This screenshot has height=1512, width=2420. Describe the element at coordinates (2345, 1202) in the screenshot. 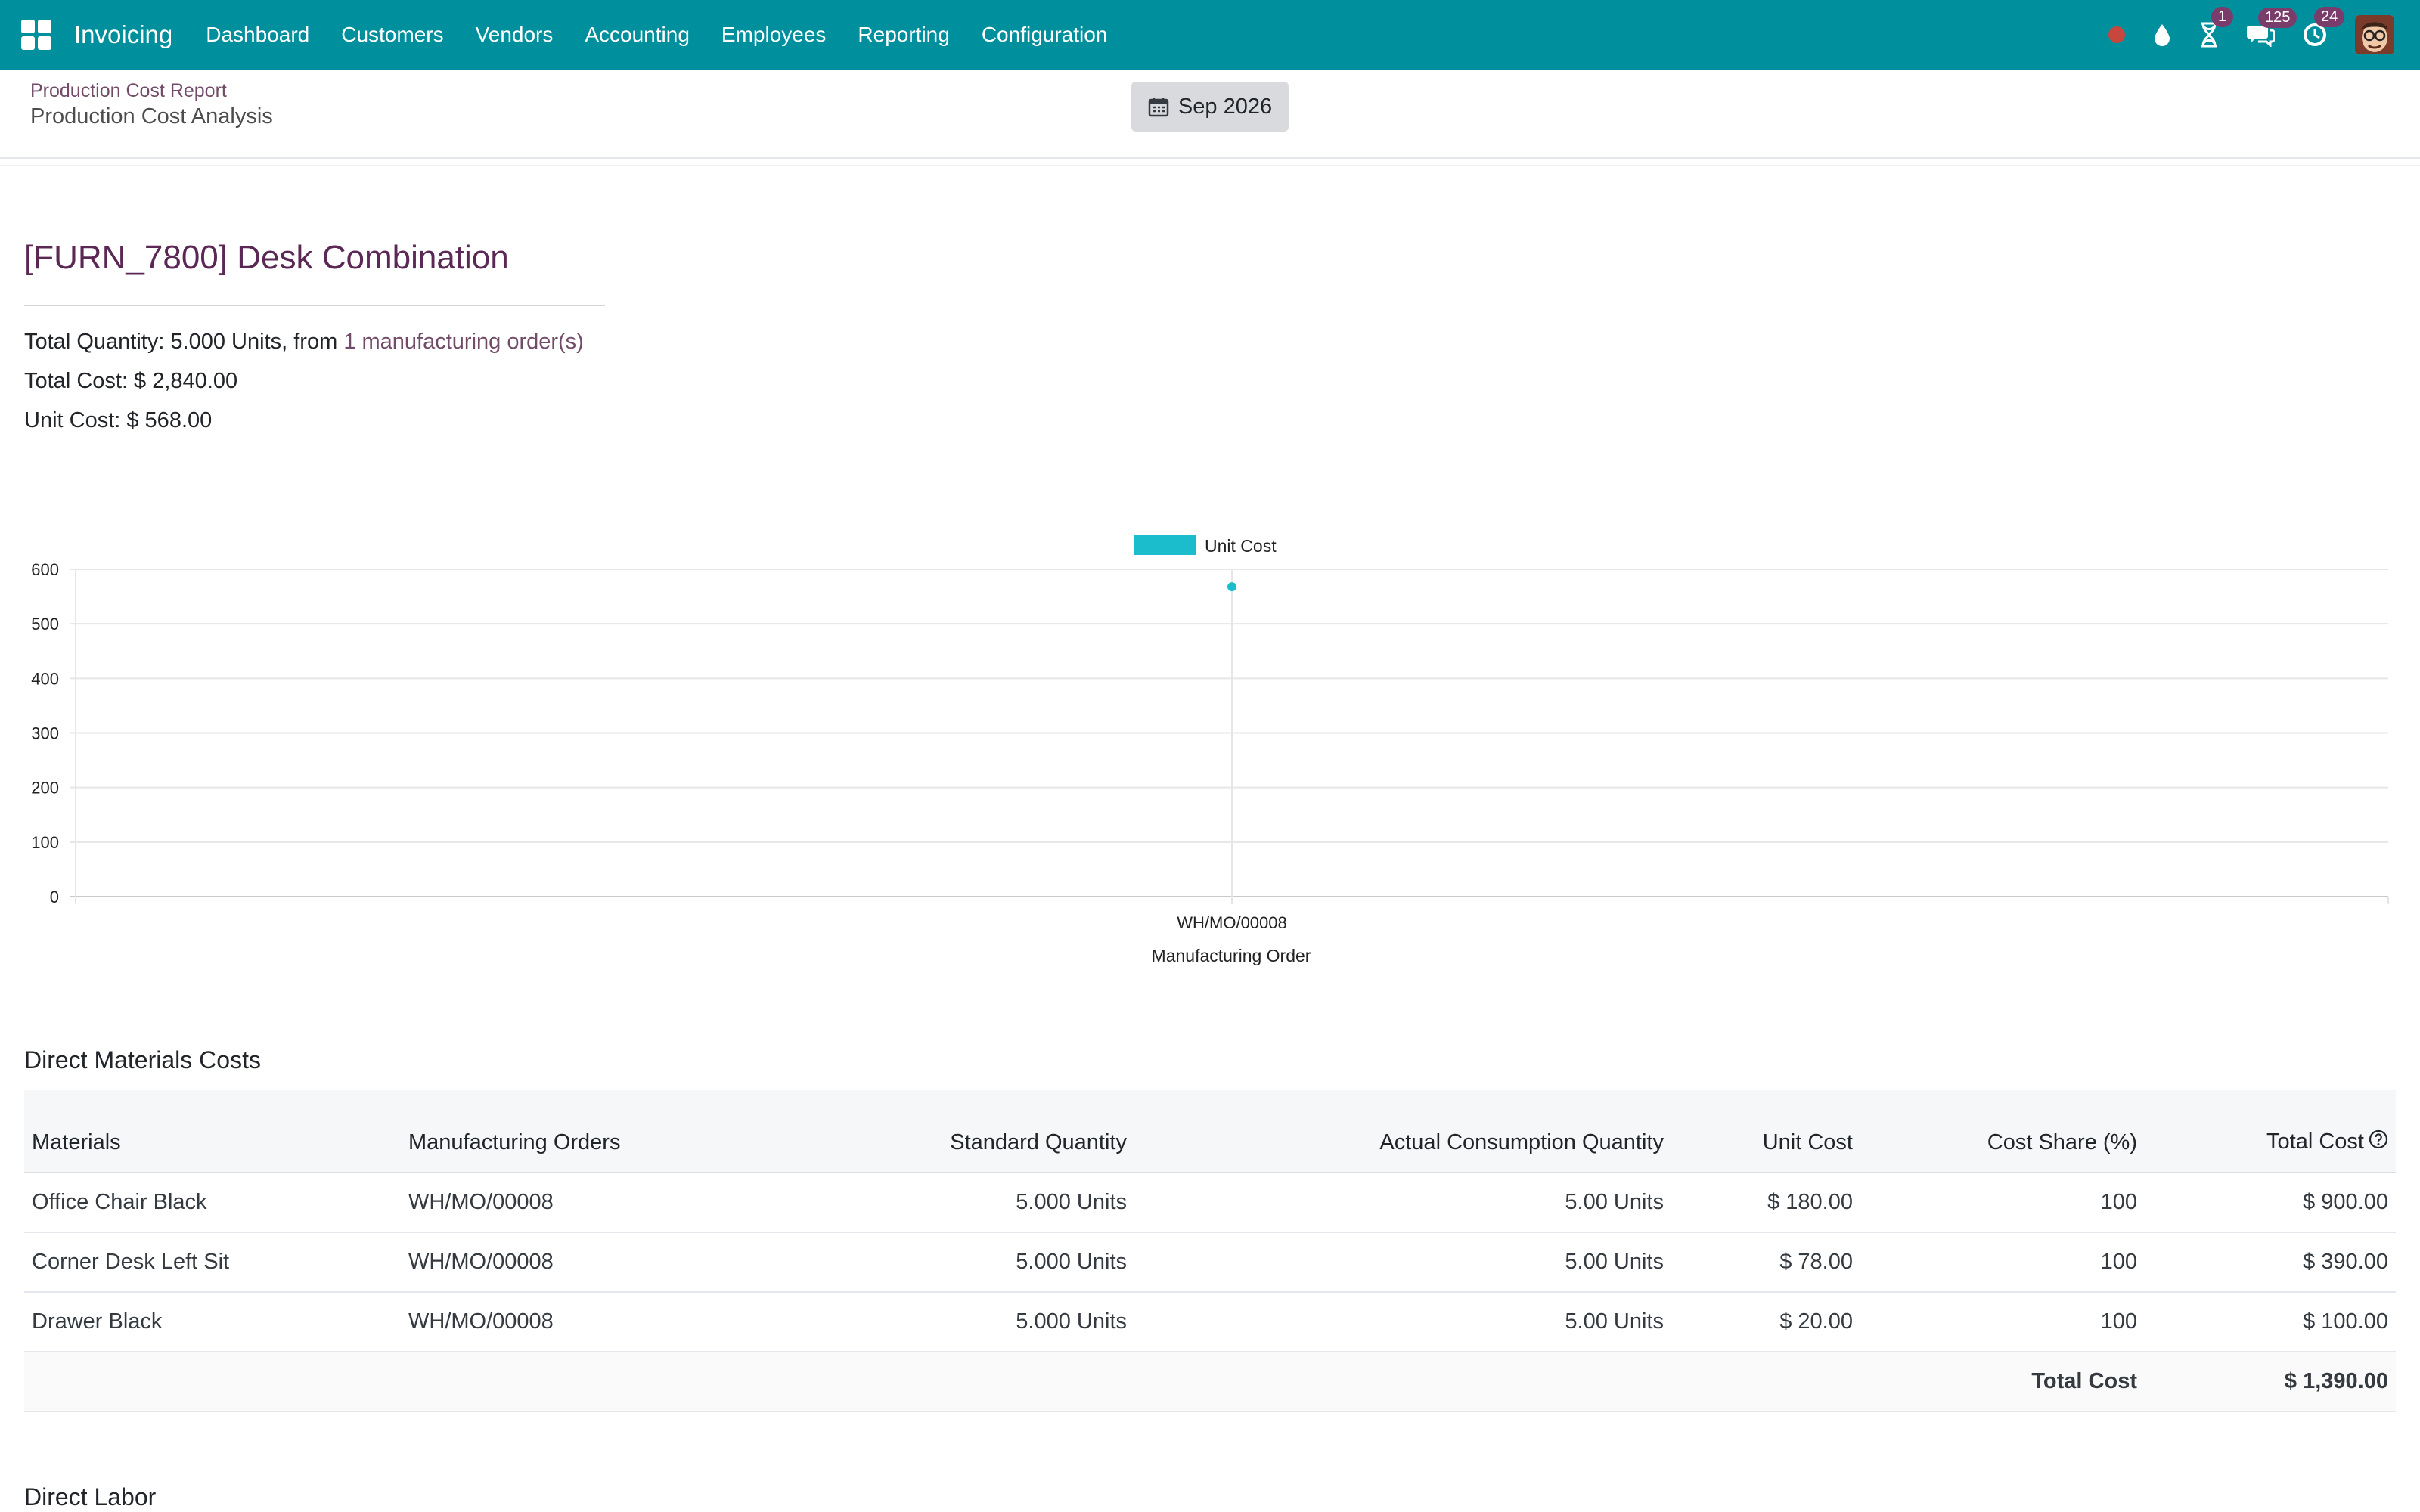

I see `total-cost: $ 900.00` at that location.